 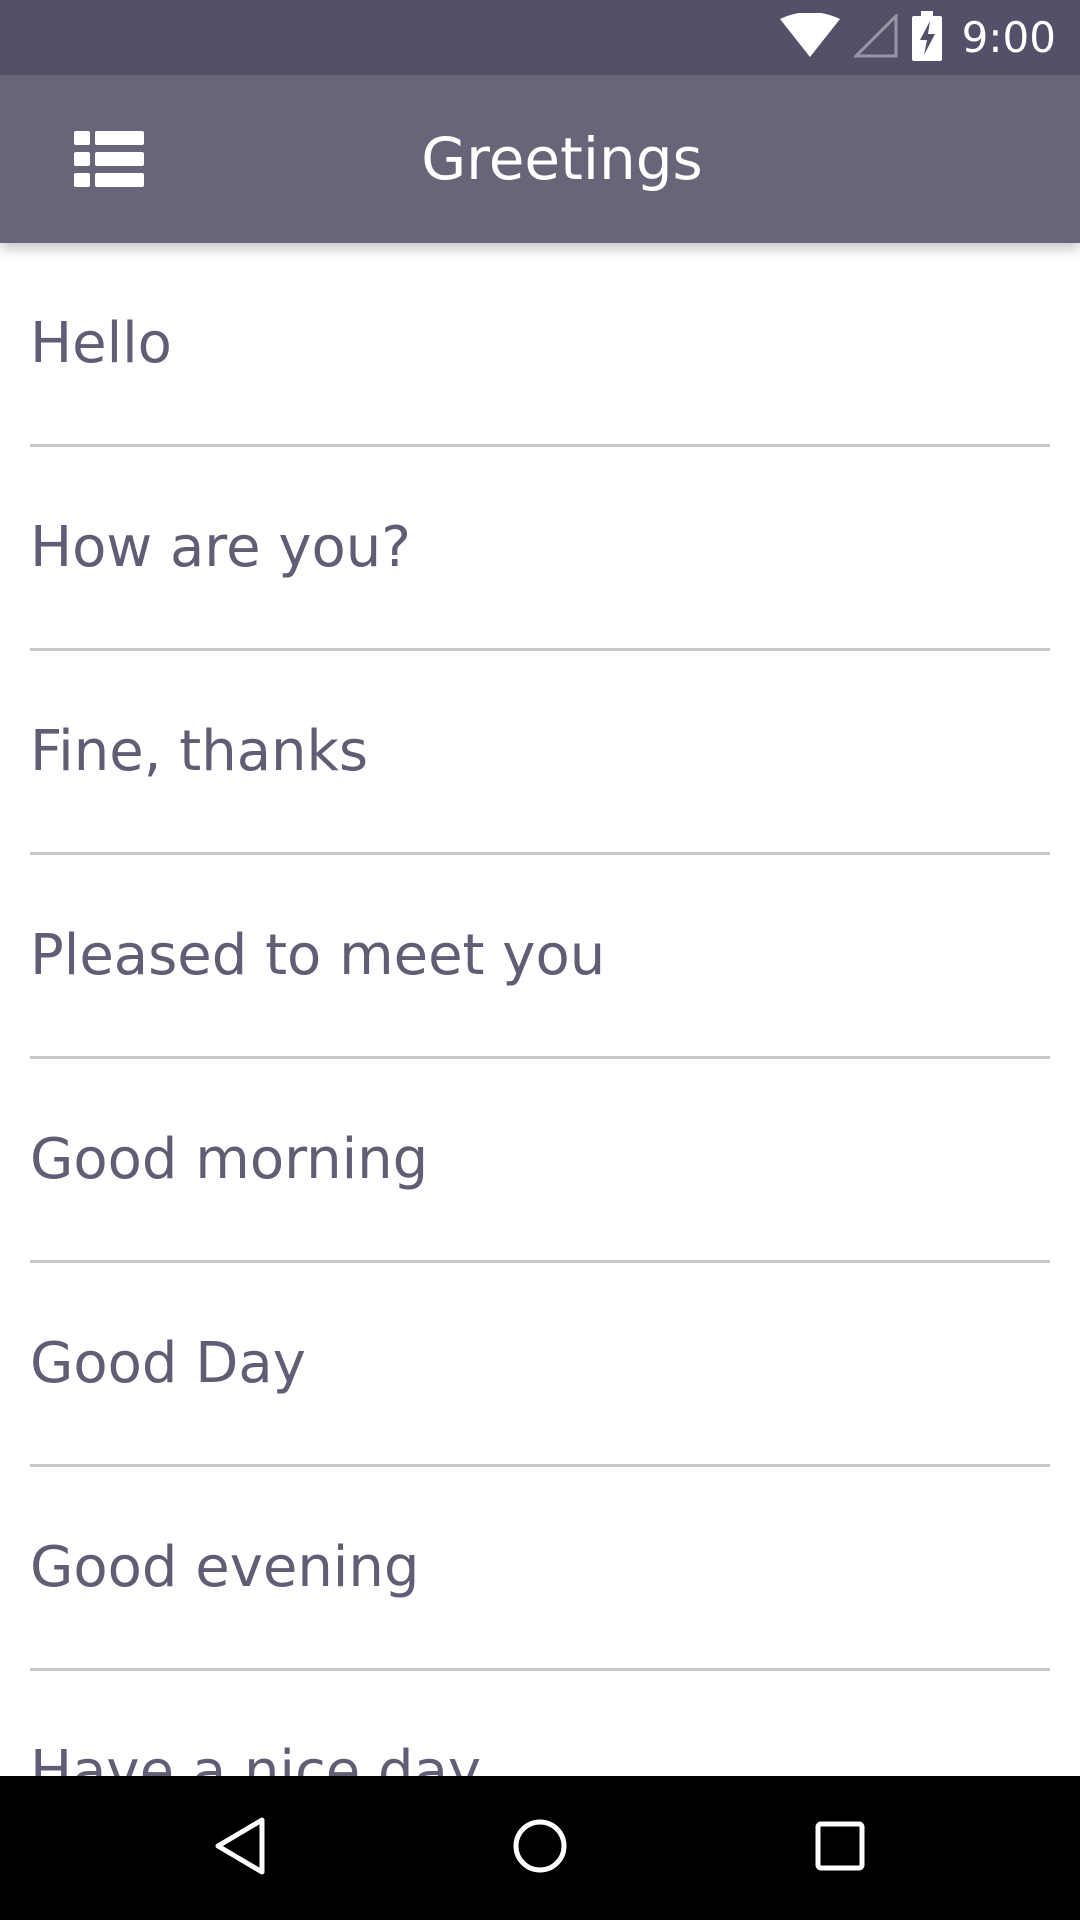 What do you see at coordinates (199, 751) in the screenshot?
I see `list-item-label: Fine, thanks` at bounding box center [199, 751].